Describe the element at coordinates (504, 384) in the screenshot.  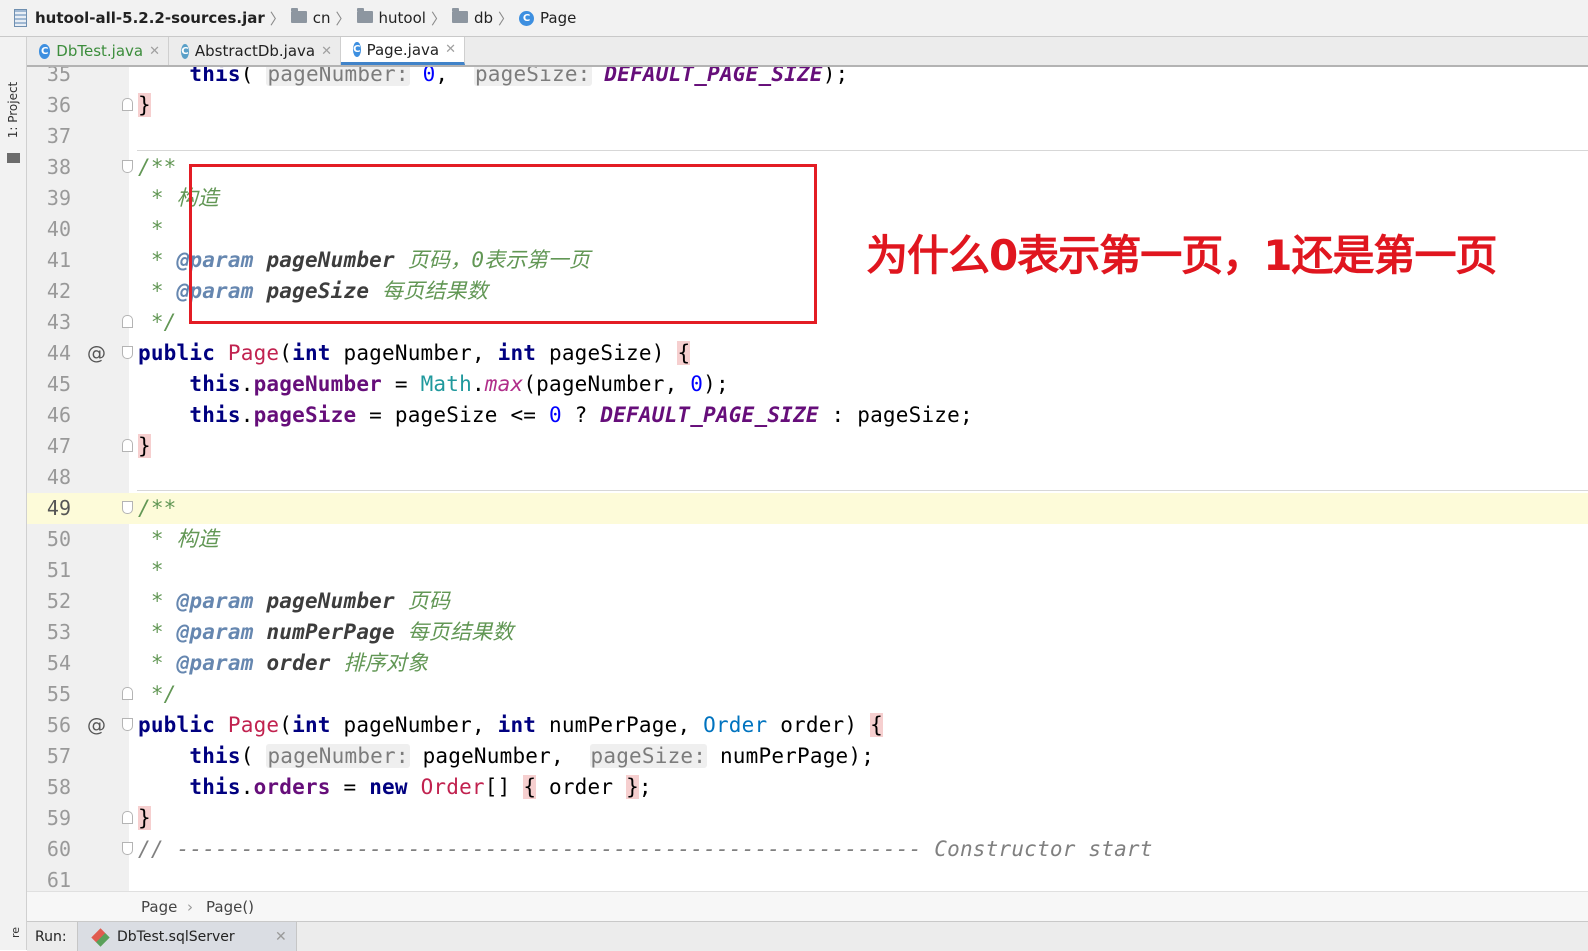
I see `code-token: max` at that location.